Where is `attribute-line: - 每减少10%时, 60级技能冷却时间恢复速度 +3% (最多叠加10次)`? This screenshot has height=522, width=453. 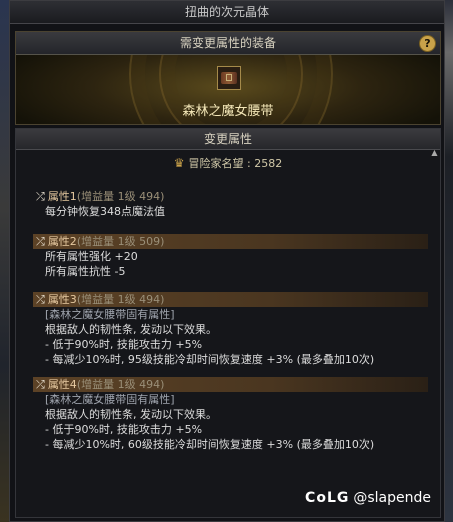
attribute-line: - 每减少10%时, 60级技能冷却时间恢复速度 +3% (最多叠加10次) is located at coordinates (210, 444).